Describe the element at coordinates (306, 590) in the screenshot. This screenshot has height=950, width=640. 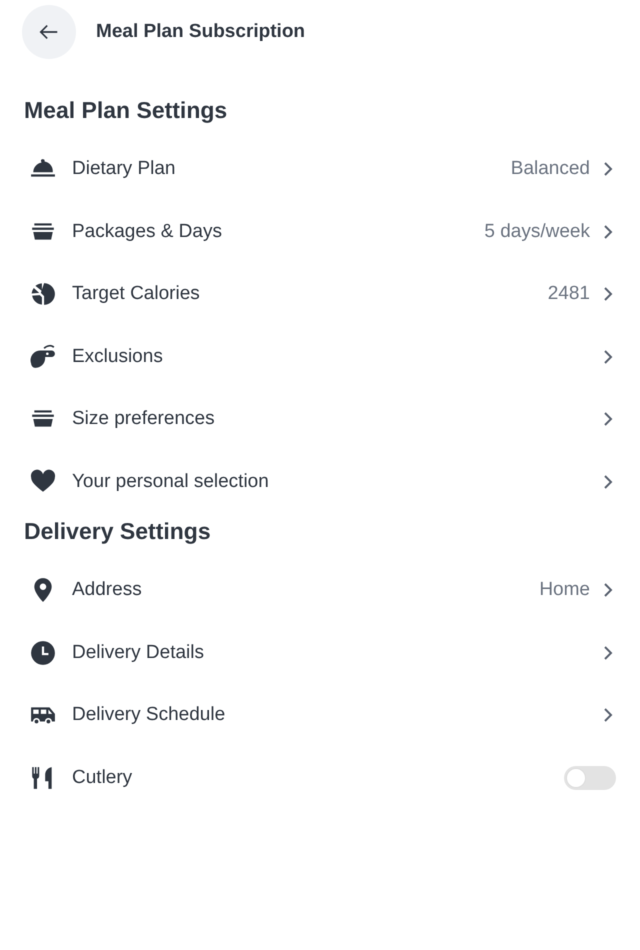
I see `setting-label: Address` at that location.